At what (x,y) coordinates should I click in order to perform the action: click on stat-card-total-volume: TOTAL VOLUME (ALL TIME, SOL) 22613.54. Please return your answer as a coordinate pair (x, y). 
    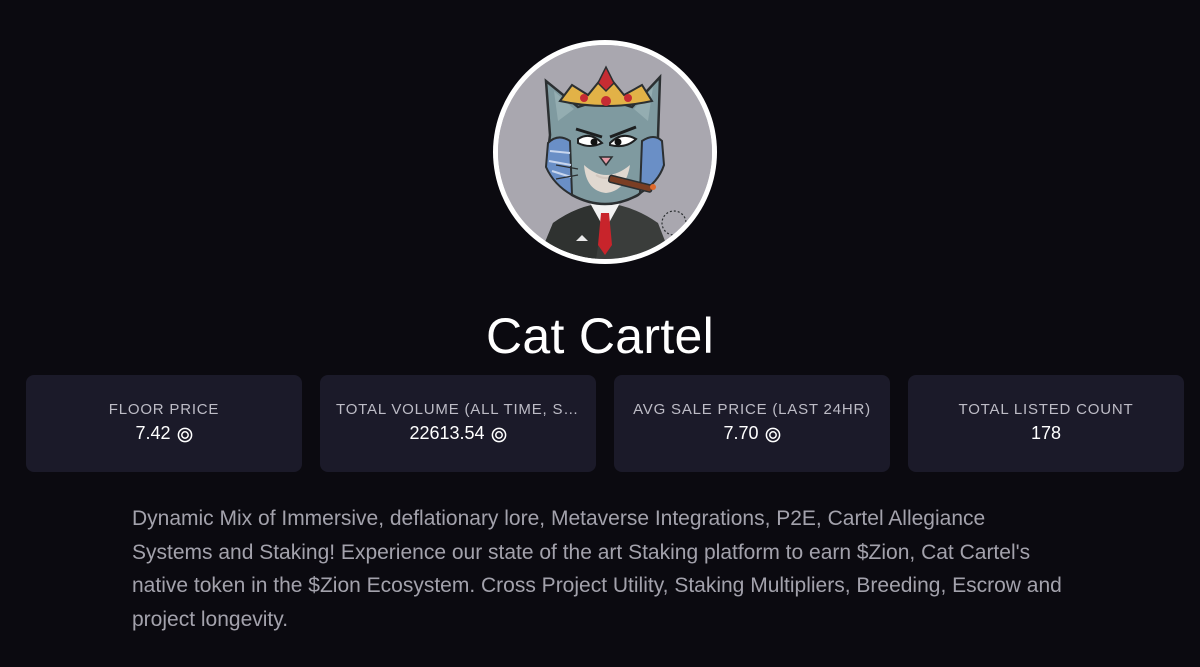
    Looking at the image, I should click on (458, 423).